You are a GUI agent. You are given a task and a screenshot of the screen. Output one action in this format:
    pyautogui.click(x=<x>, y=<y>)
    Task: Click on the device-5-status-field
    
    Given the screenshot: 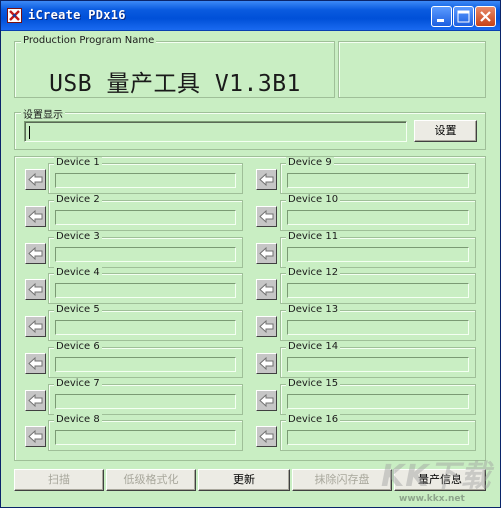 What is the action you would take?
    pyautogui.click(x=145, y=327)
    